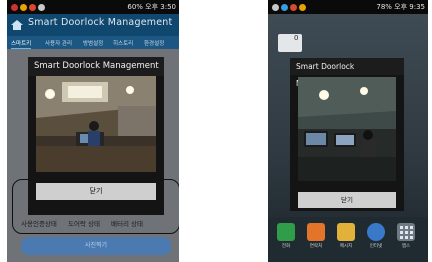 This screenshot has height=262, width=432. I want to click on clock: 오후 3:50, so click(160, 7).